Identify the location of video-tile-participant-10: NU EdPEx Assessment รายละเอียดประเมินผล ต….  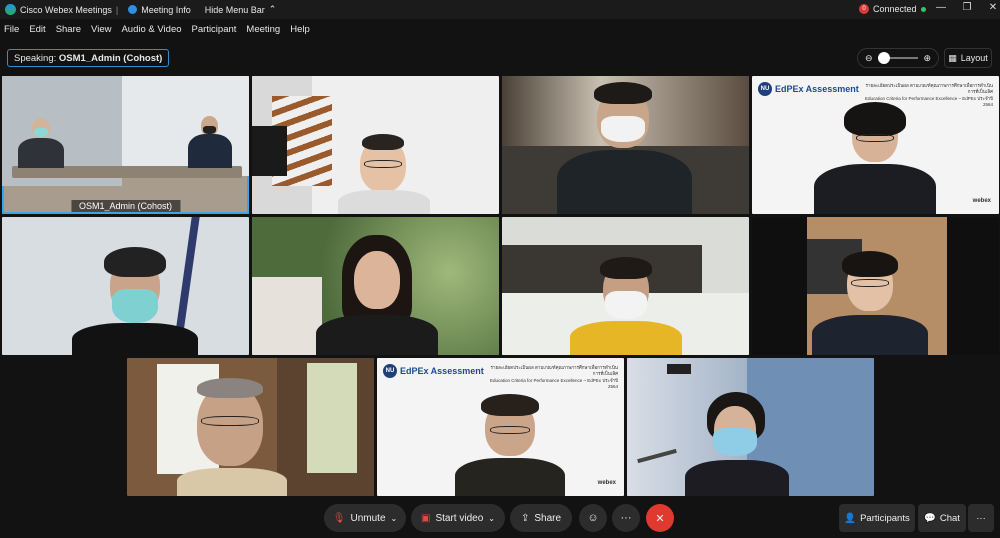
(500, 427).